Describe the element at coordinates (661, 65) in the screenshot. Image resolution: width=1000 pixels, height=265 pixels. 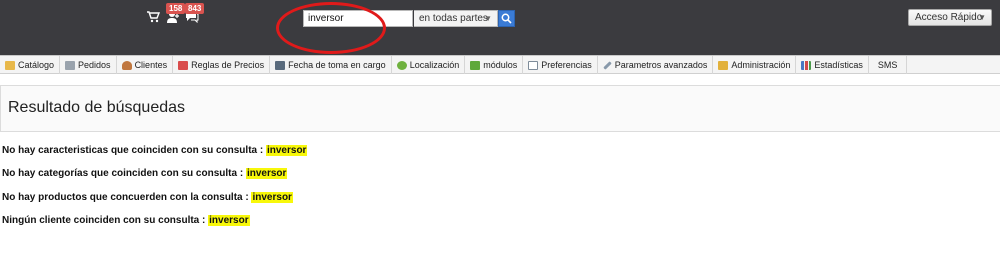
I see `menu-item-label: Parametros avanzados` at that location.